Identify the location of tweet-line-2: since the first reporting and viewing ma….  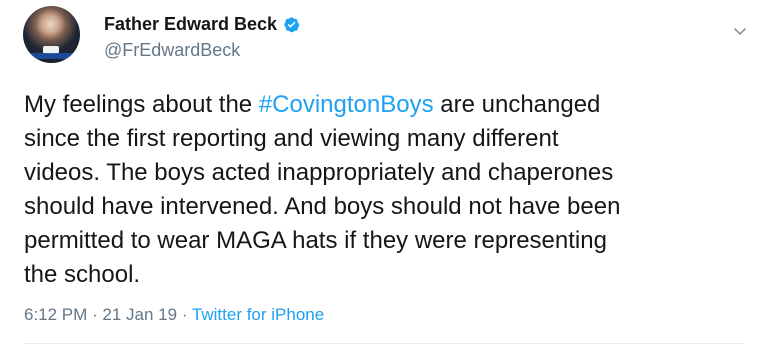
(291, 138).